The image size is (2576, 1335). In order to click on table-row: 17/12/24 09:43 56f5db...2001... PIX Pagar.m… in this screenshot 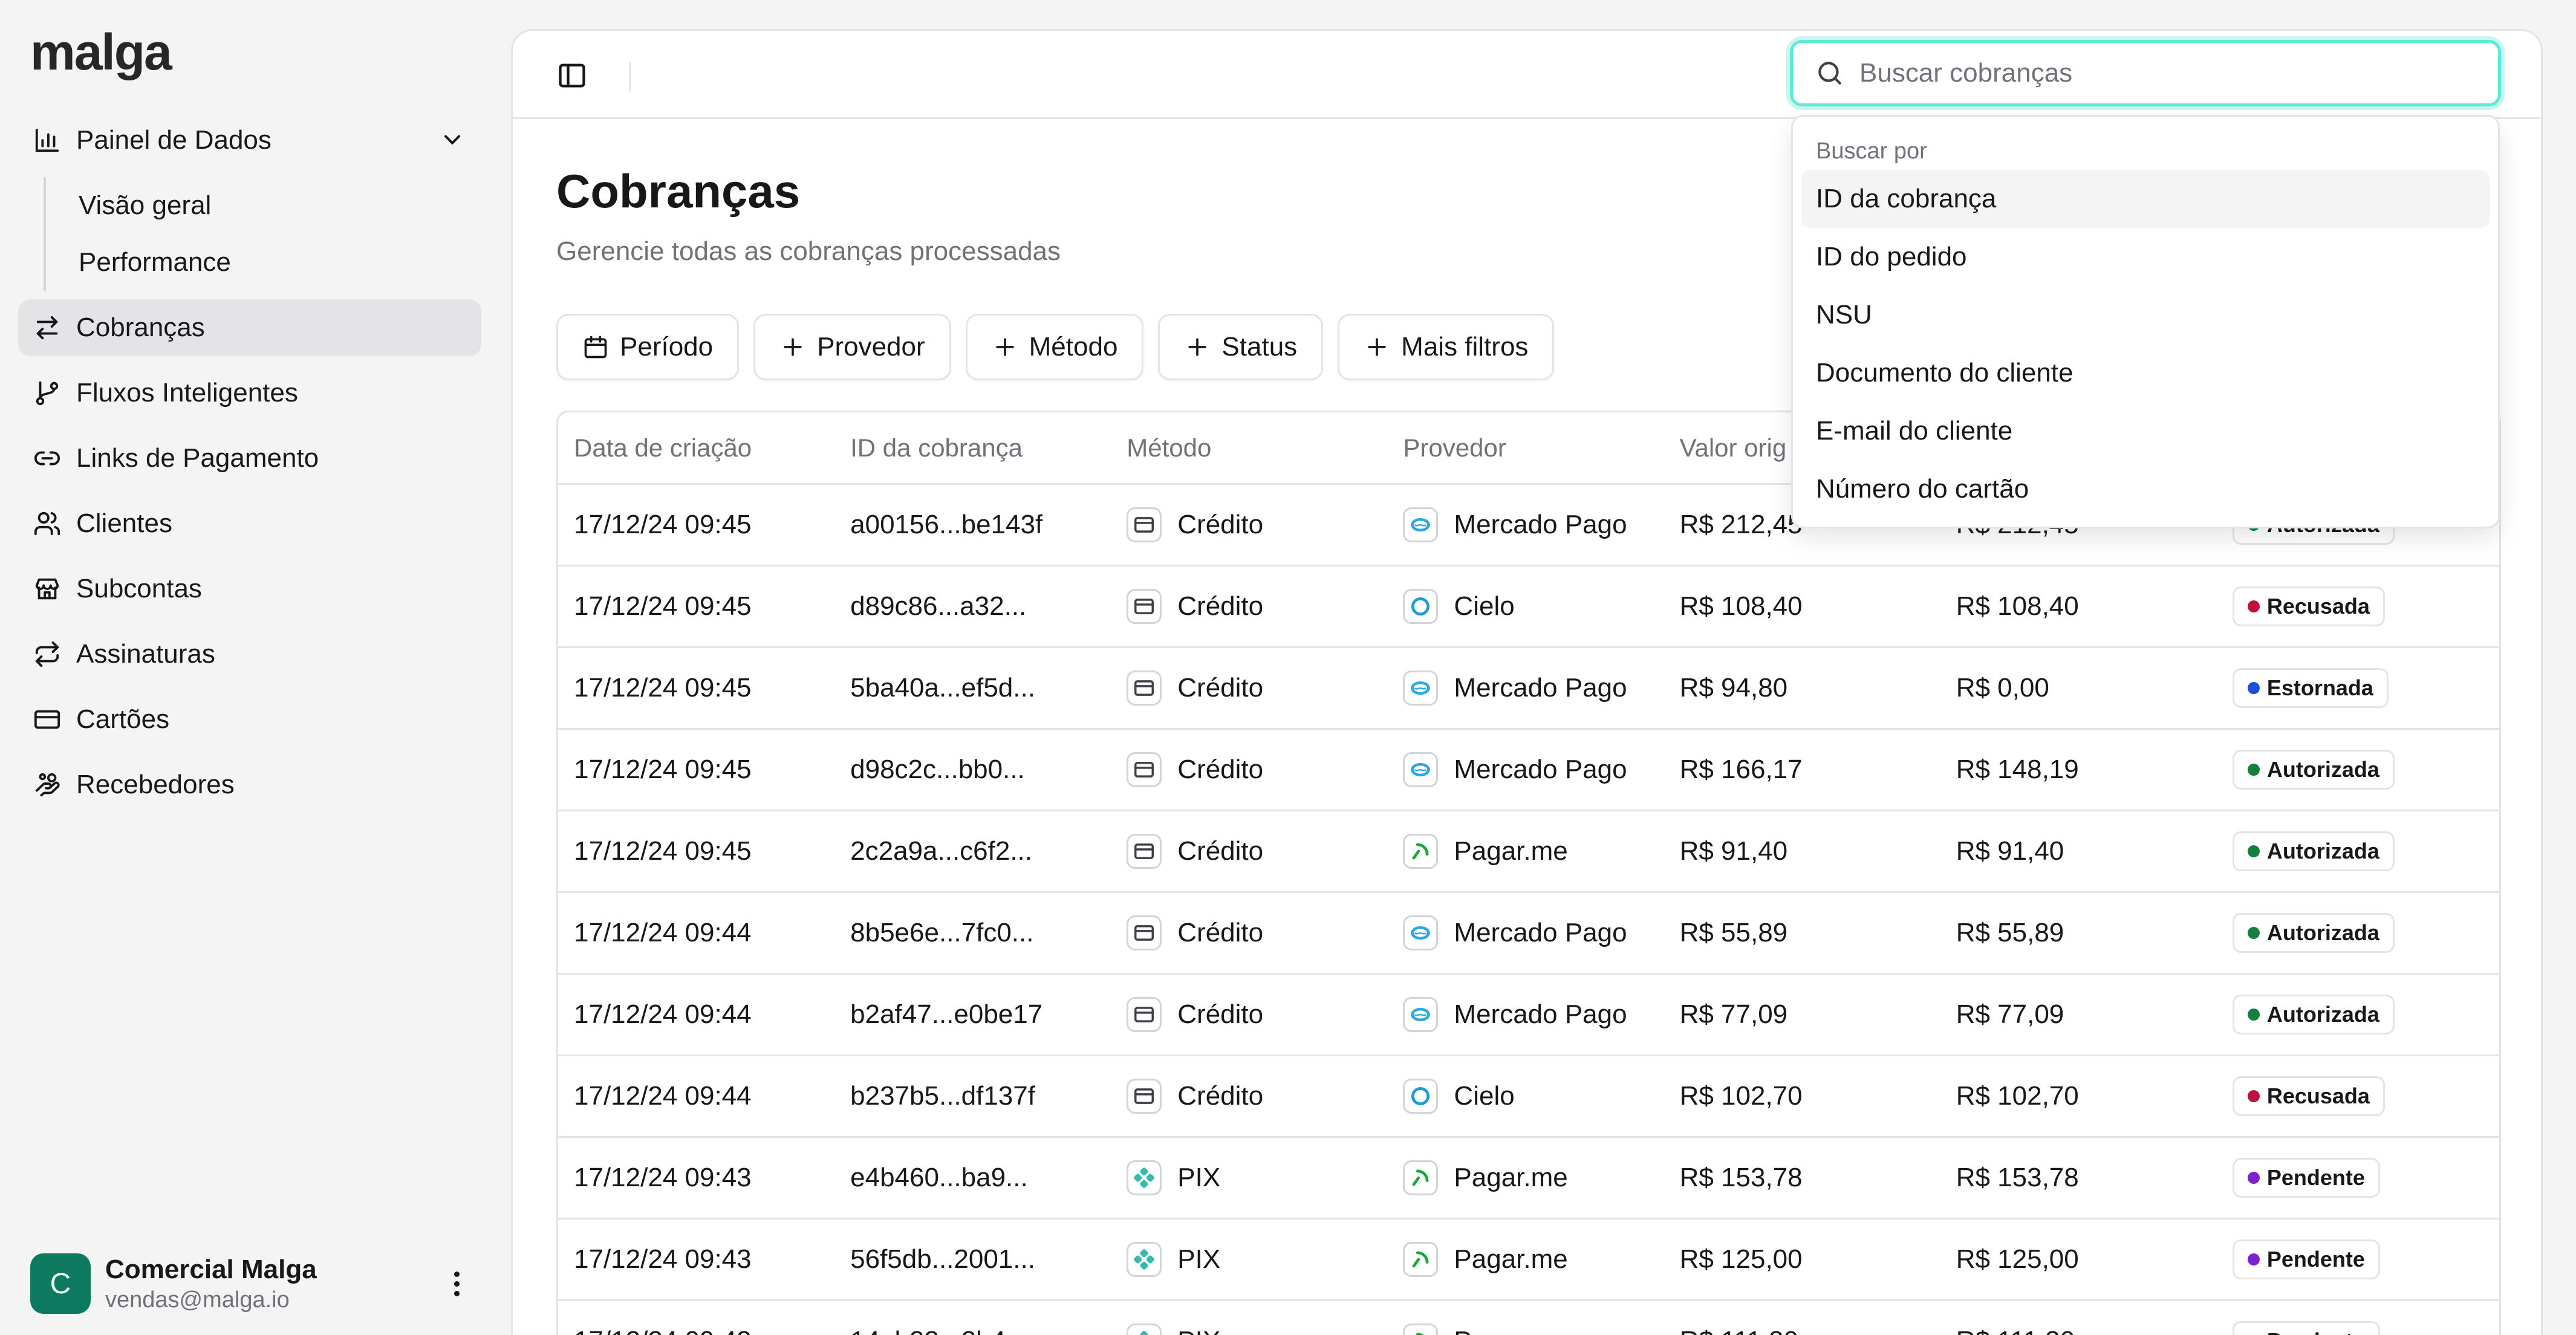, I will do `click(1529, 1260)`.